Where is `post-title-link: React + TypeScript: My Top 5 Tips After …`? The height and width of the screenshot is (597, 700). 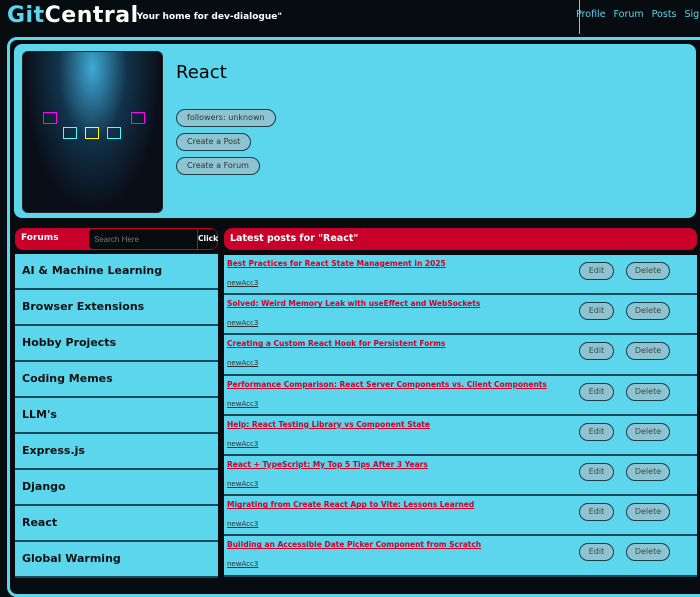
post-title-link: React + TypeScript: My Top 5 Tips After … is located at coordinates (327, 464).